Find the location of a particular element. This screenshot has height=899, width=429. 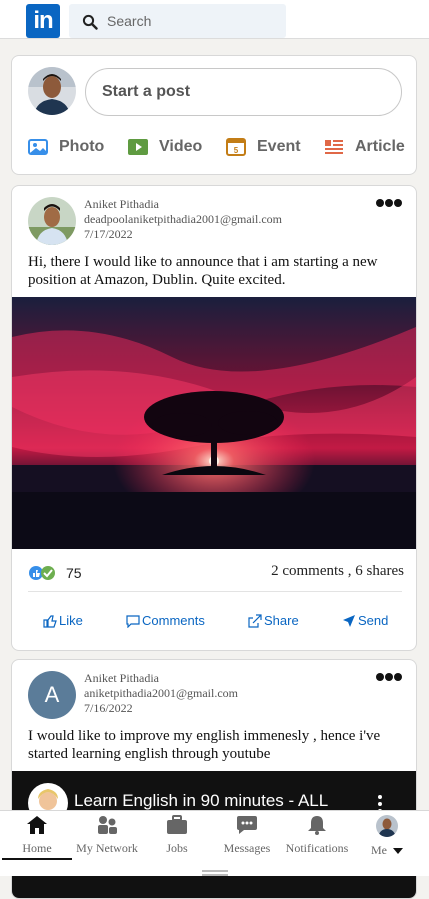

send-icon is located at coordinates (349, 620).